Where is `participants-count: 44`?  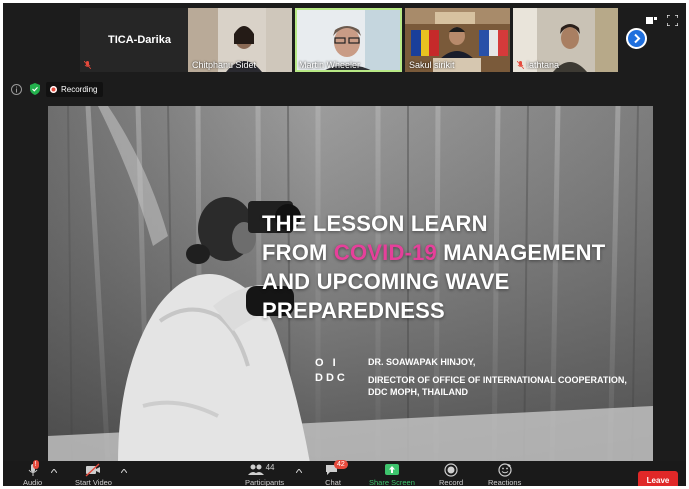 participants-count: 44 is located at coordinates (270, 467).